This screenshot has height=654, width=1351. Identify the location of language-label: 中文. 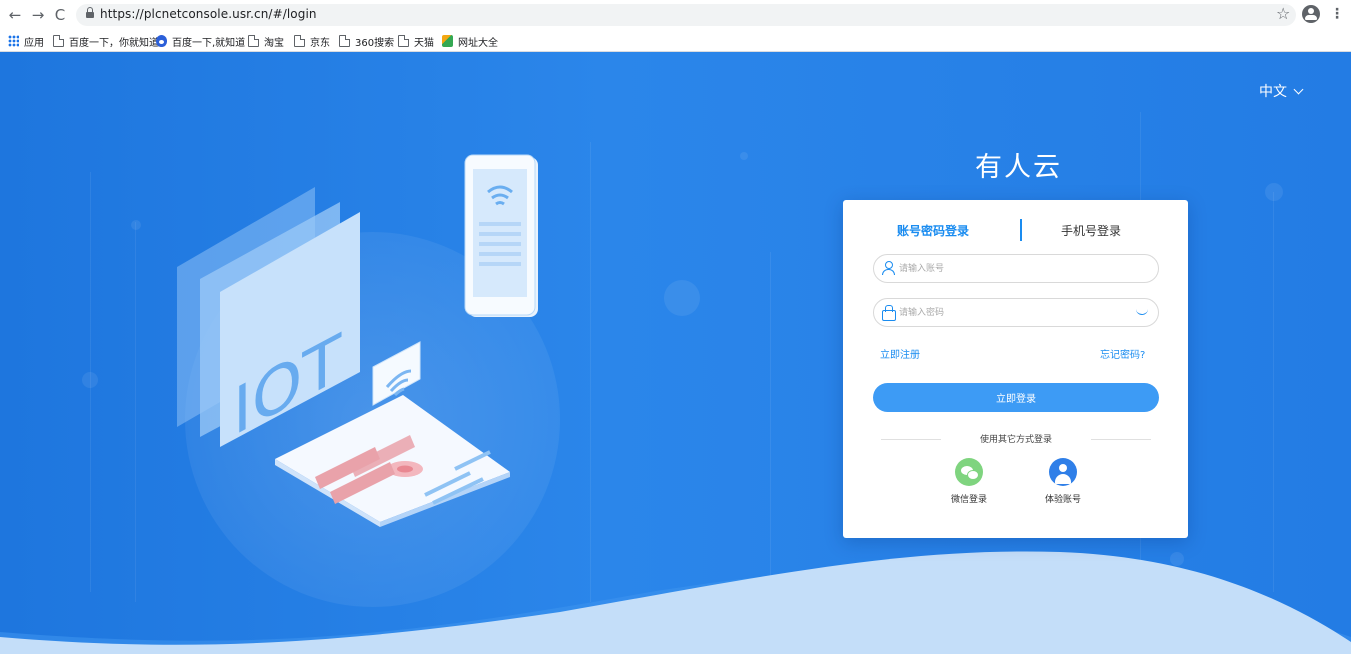
(1273, 92).